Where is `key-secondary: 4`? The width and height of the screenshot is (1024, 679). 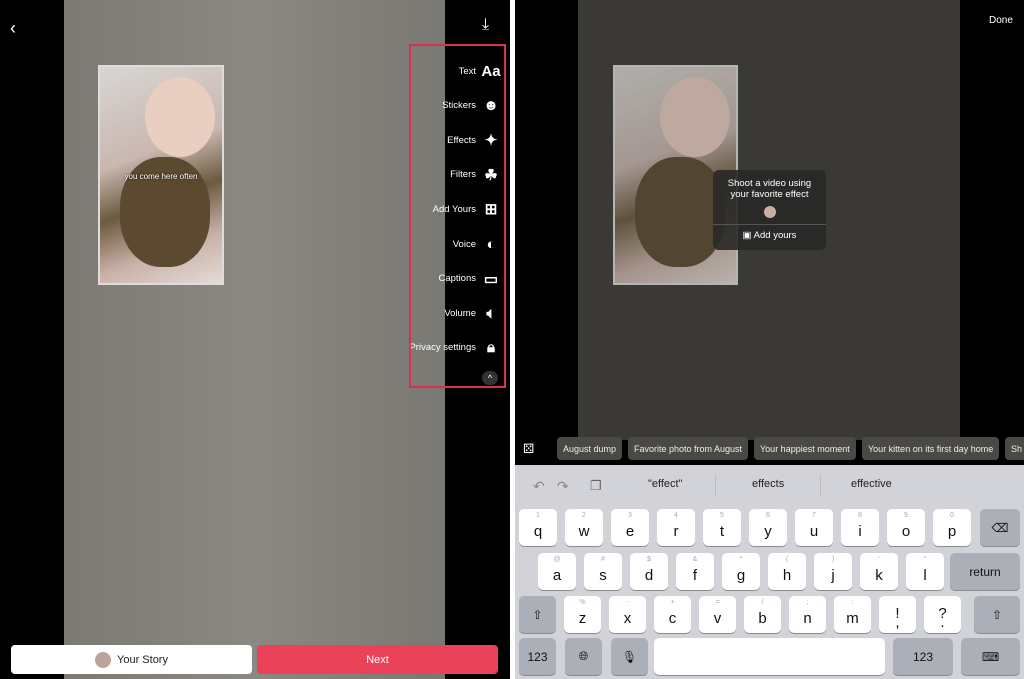
key-secondary: 4 is located at coordinates (676, 515).